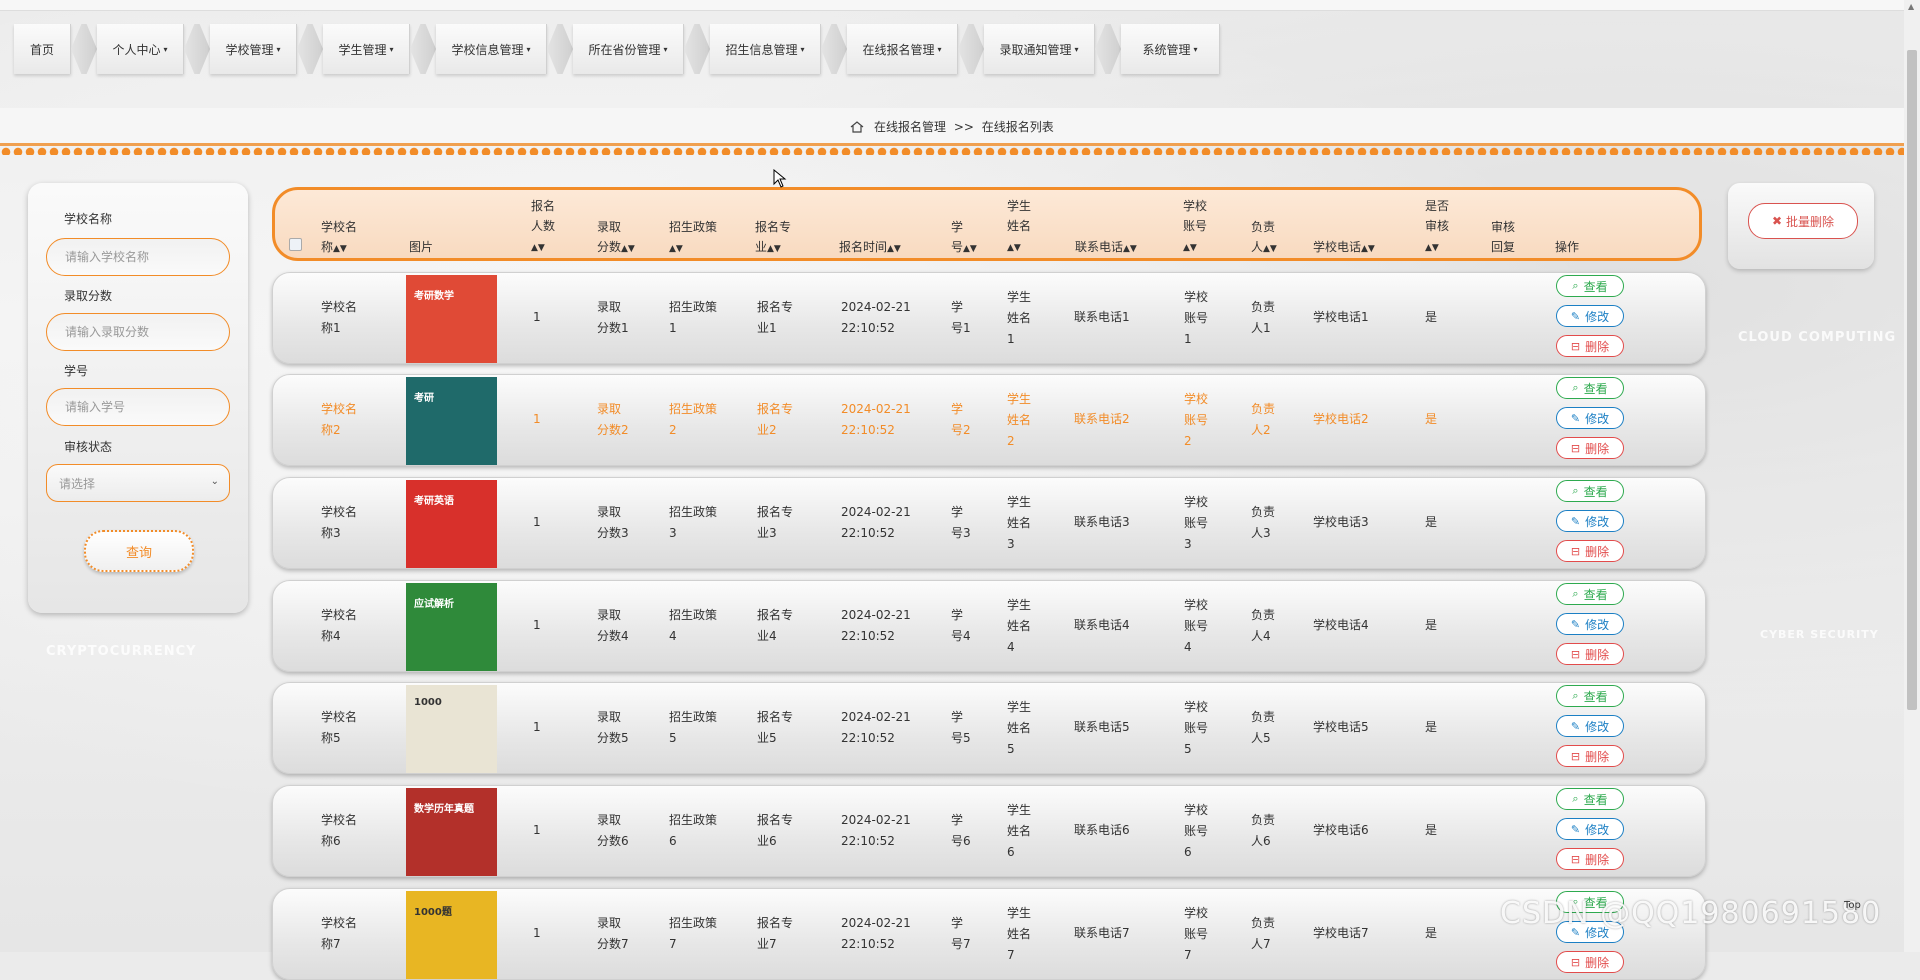 The image size is (1920, 980). I want to click on nav-item-9: 系统管理 ▾, so click(1170, 49).